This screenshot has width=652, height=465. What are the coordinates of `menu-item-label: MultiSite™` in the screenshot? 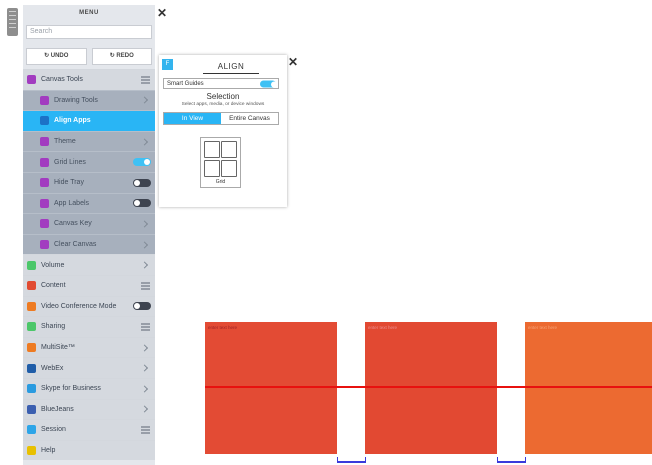 It's located at (58, 348).